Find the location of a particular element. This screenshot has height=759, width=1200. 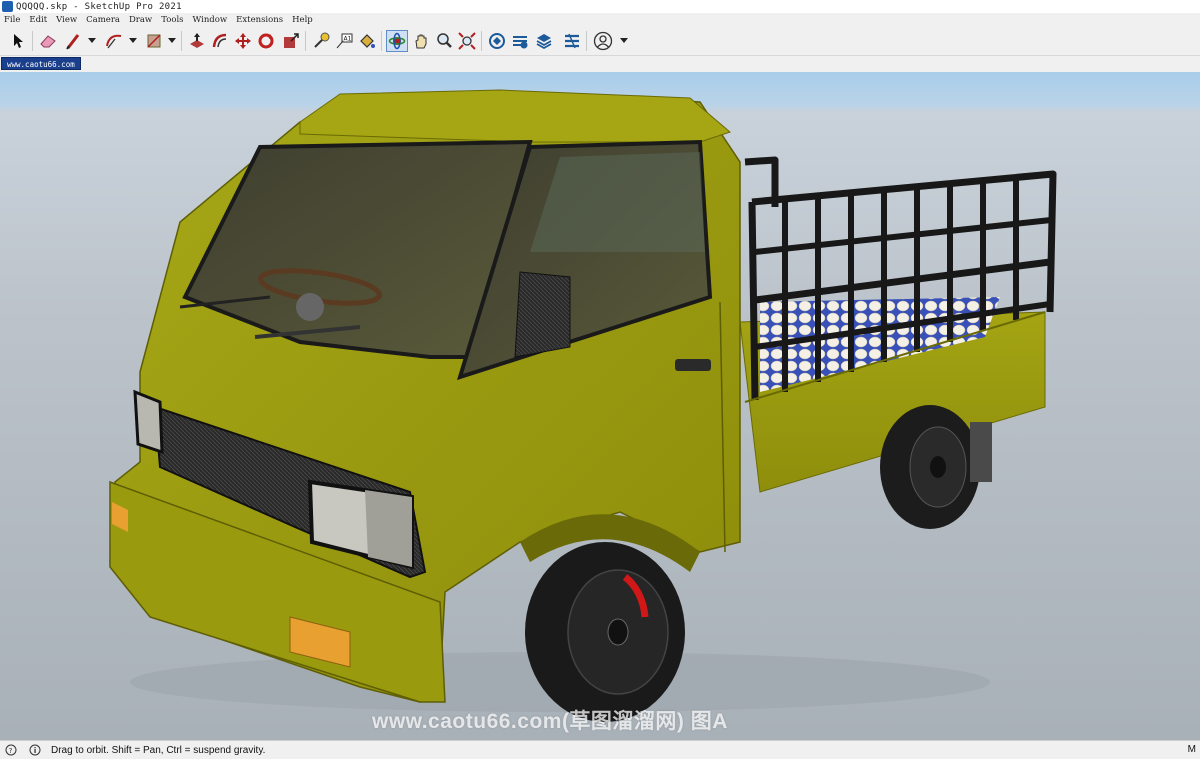

menu-edit: Edit is located at coordinates (38, 20).